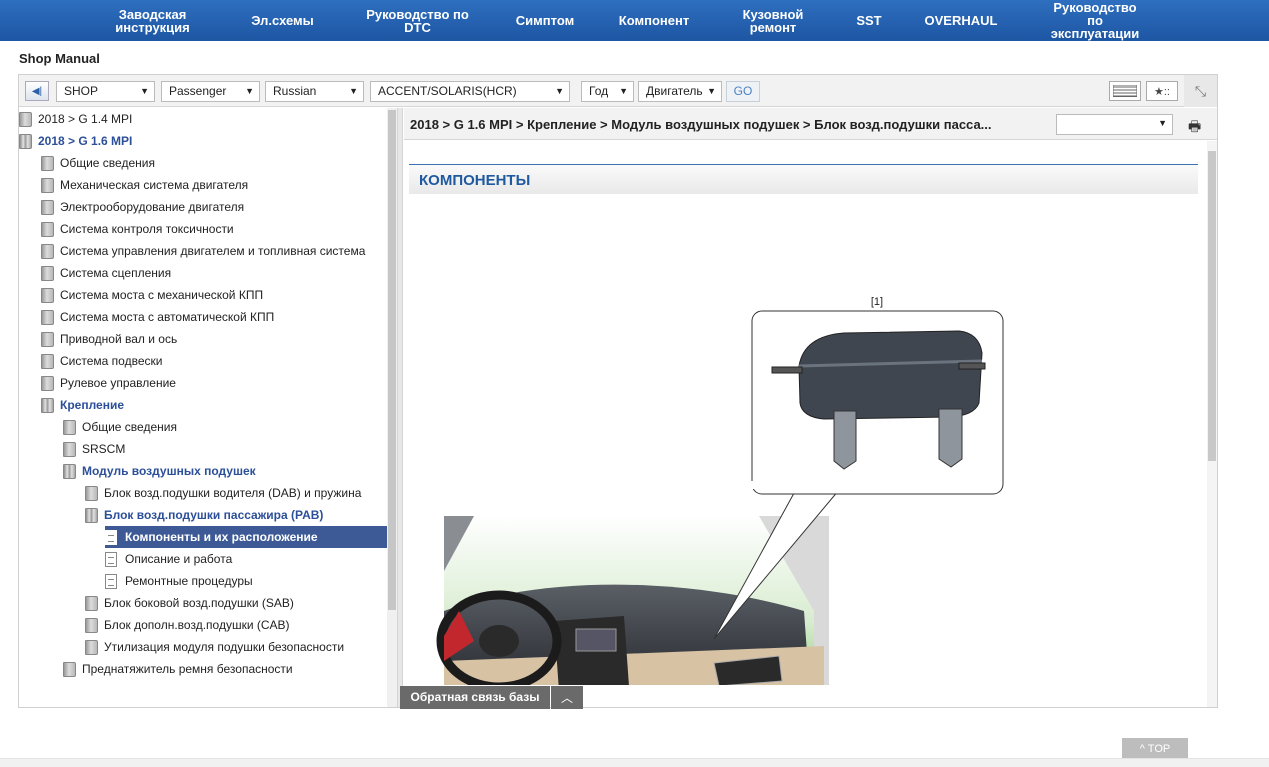 This screenshot has width=1269, height=767. I want to click on tree-node: Рулевое управление, so click(108, 383).